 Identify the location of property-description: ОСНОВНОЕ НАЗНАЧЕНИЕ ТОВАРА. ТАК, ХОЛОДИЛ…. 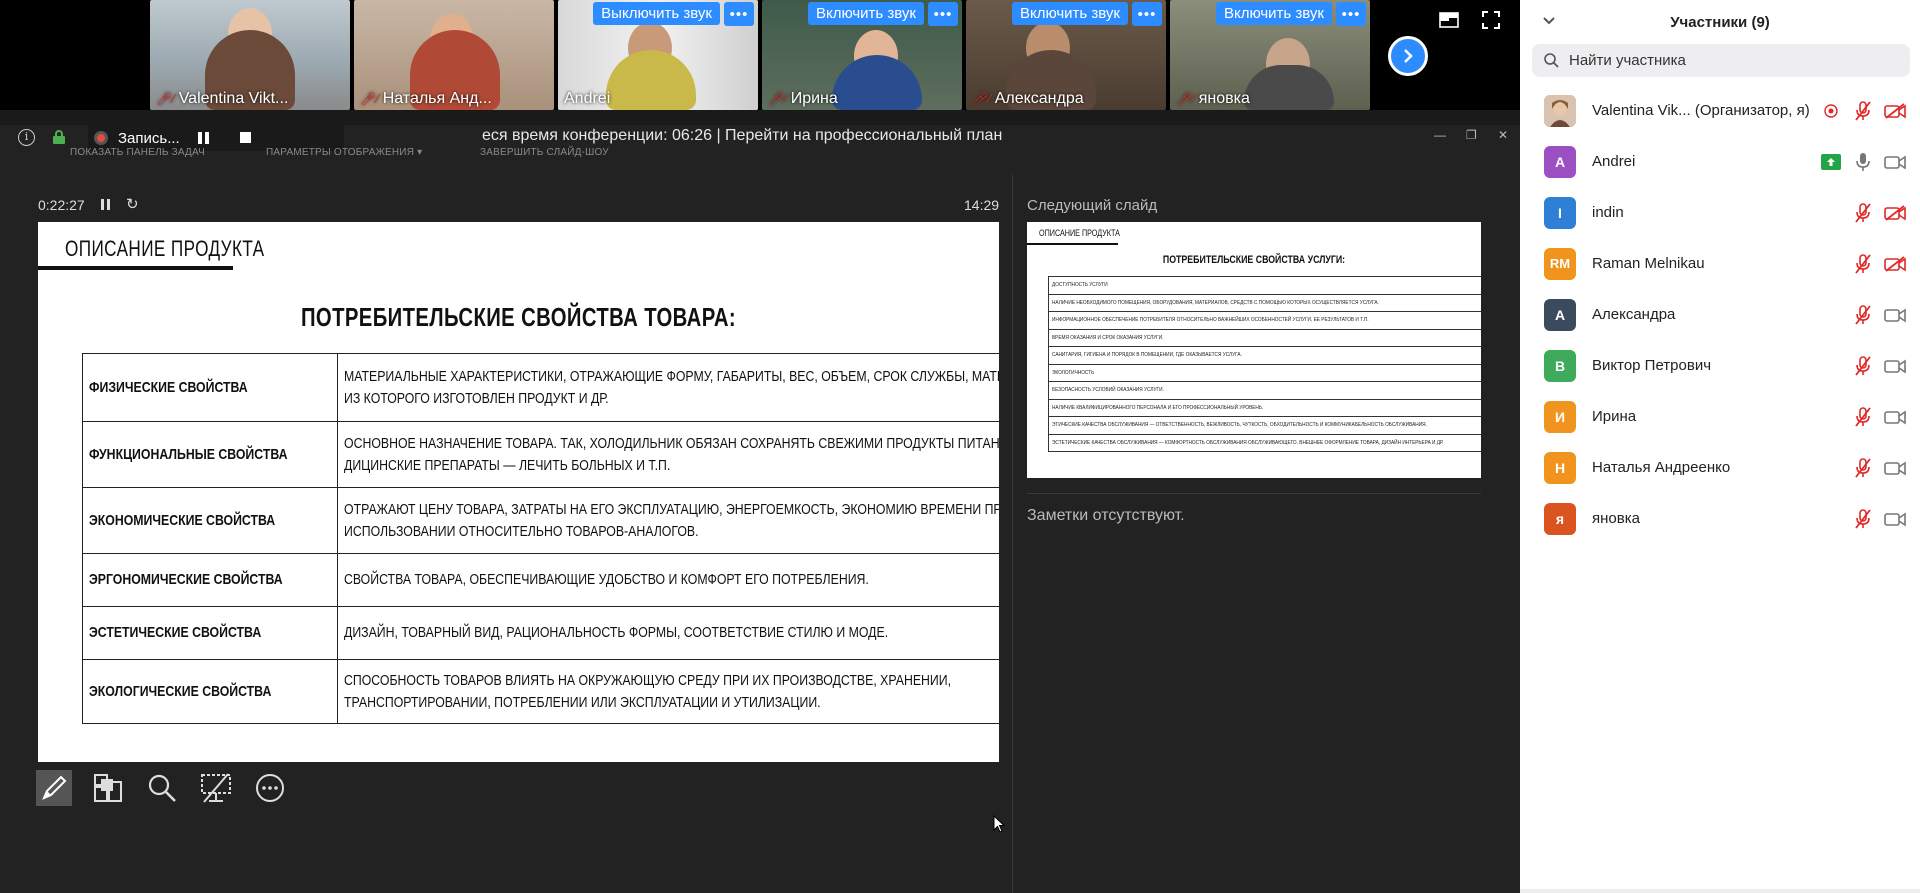
(671, 443).